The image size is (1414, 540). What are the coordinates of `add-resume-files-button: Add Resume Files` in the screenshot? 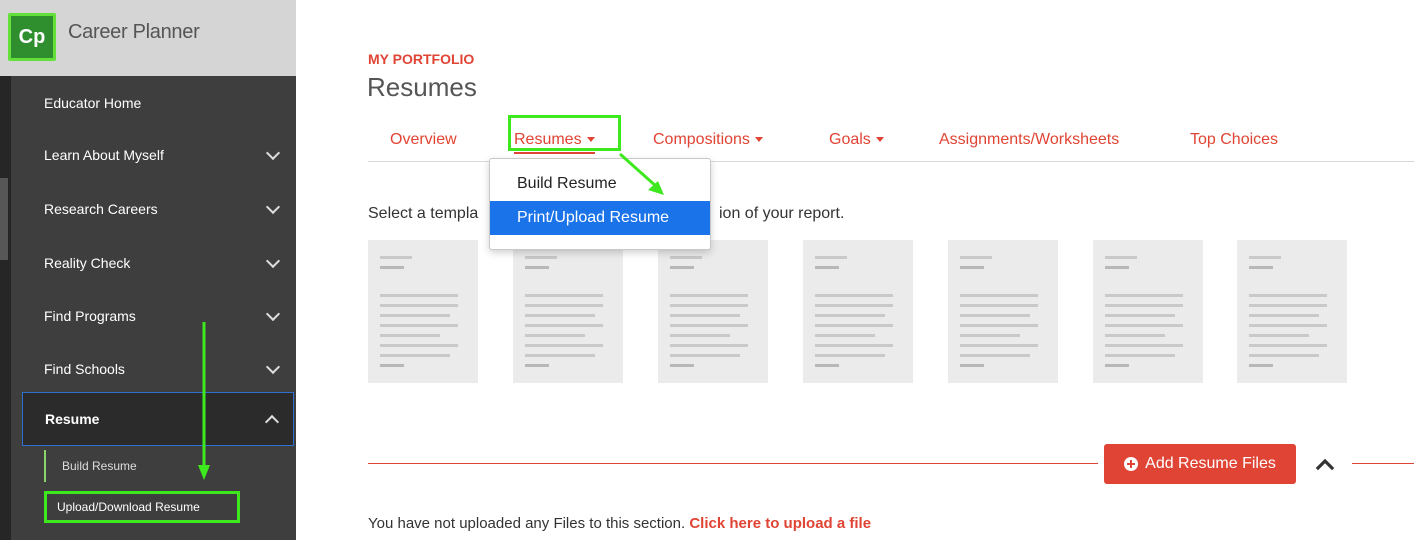 It's located at (1200, 464).